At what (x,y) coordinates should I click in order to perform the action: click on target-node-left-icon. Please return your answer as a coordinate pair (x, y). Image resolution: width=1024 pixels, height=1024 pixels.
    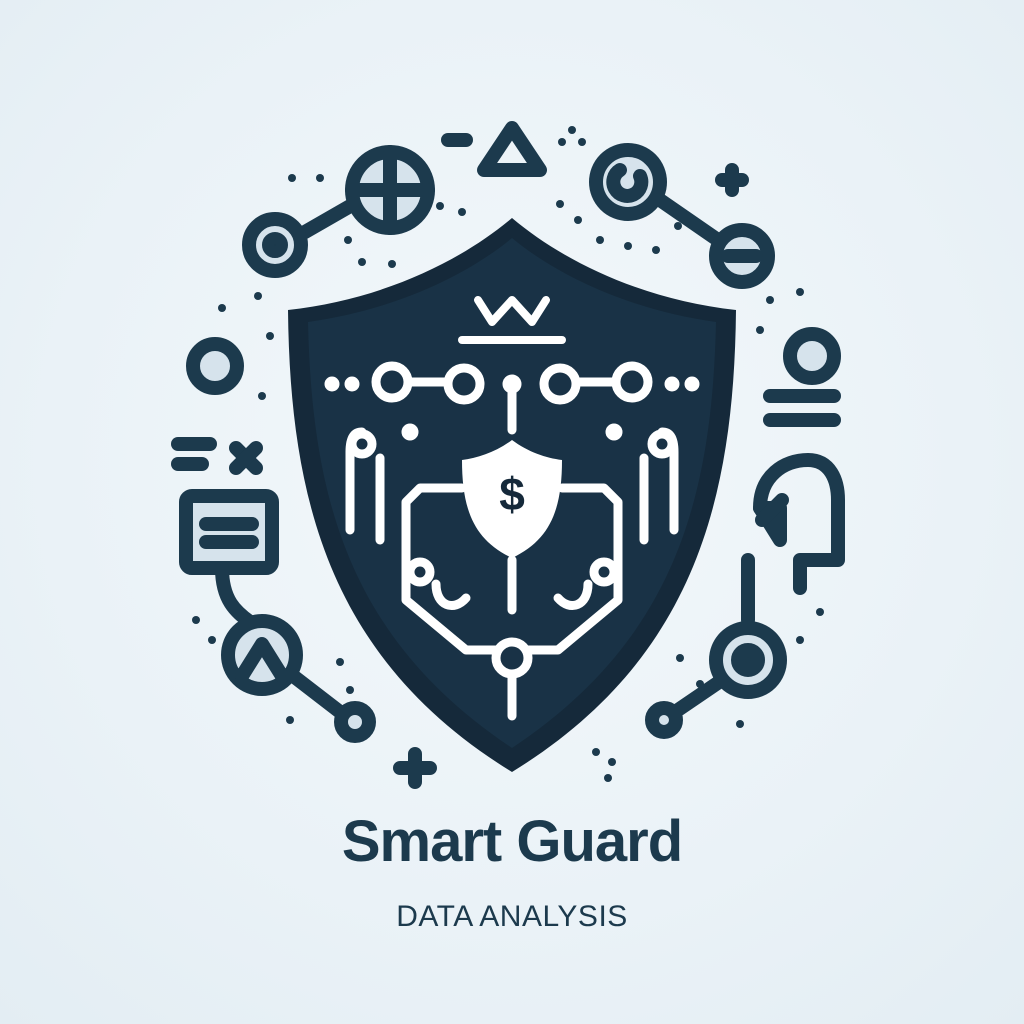
    Looking at the image, I should click on (275, 245).